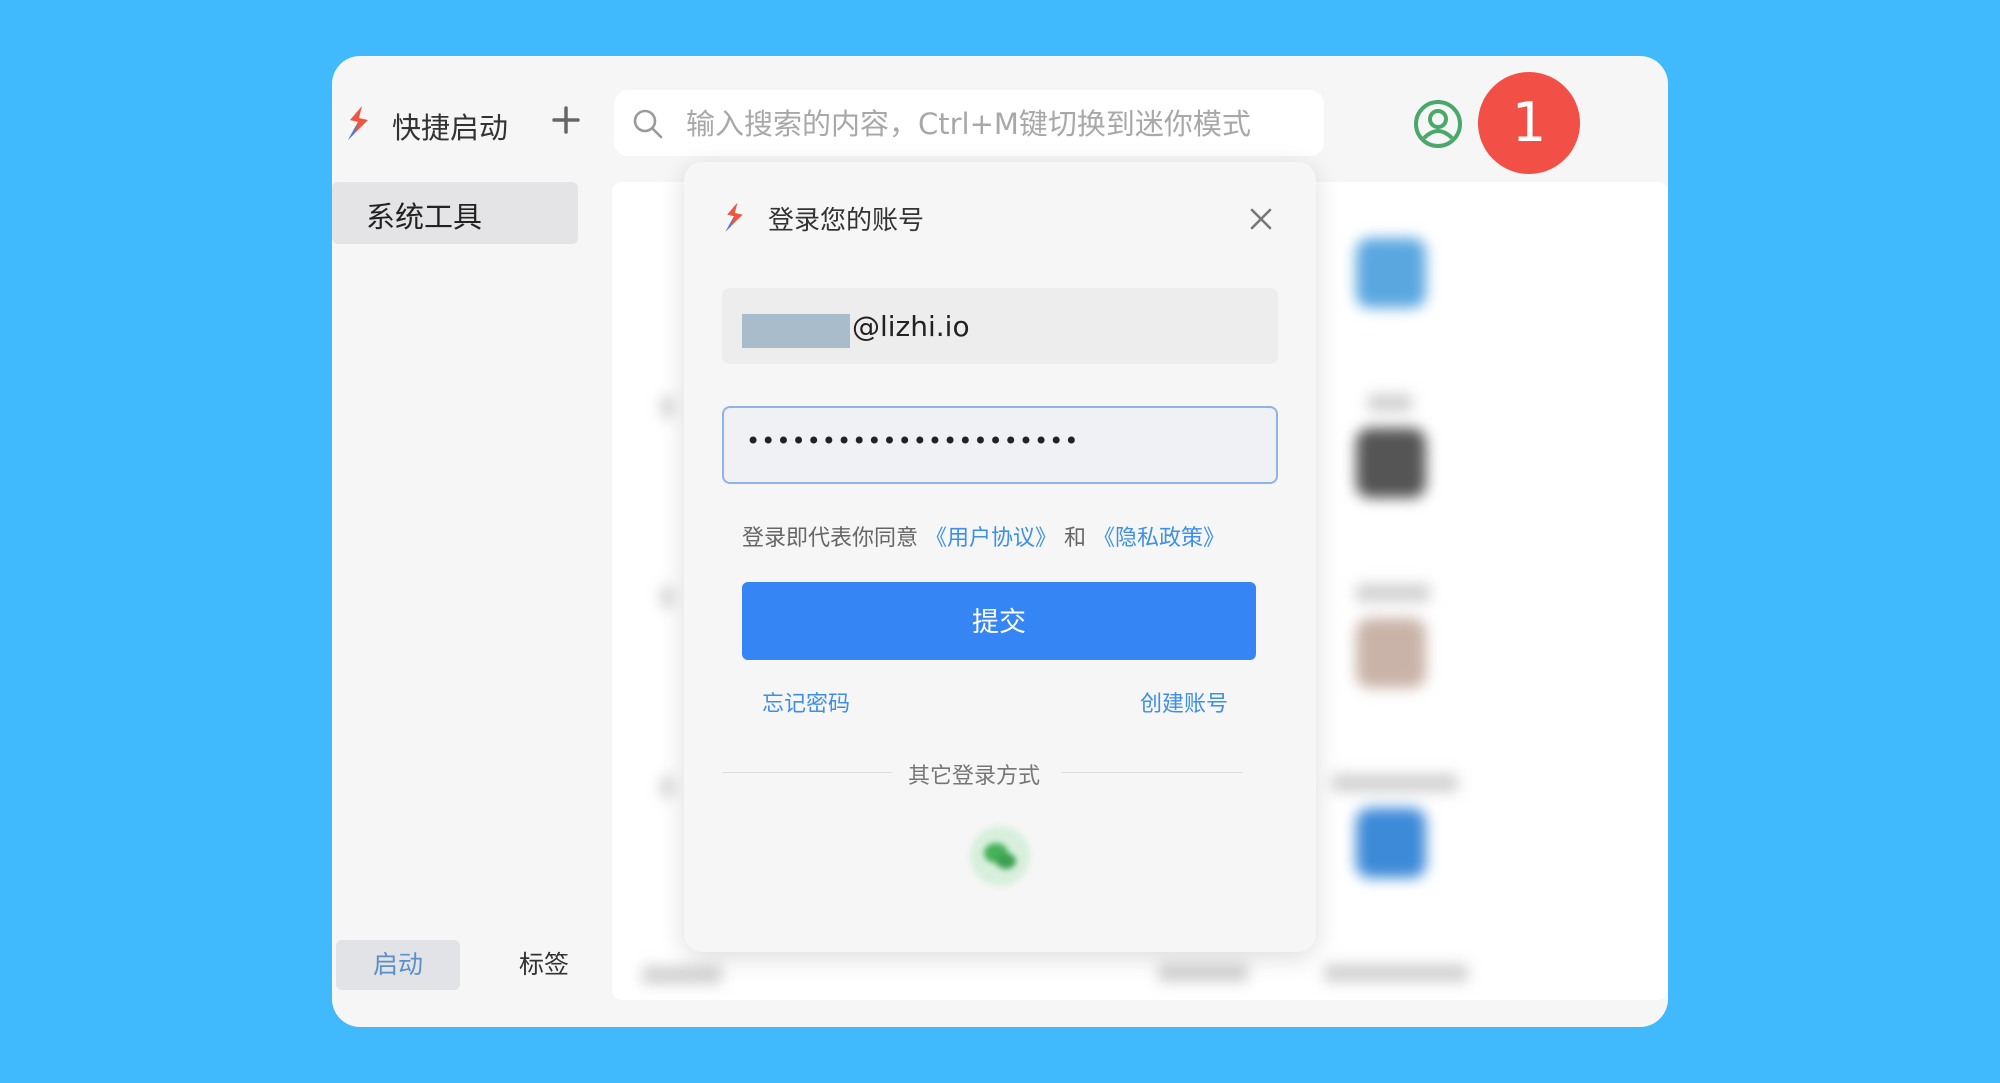 The height and width of the screenshot is (1083, 2000). What do you see at coordinates (648, 124) in the screenshot?
I see `search-icon` at bounding box center [648, 124].